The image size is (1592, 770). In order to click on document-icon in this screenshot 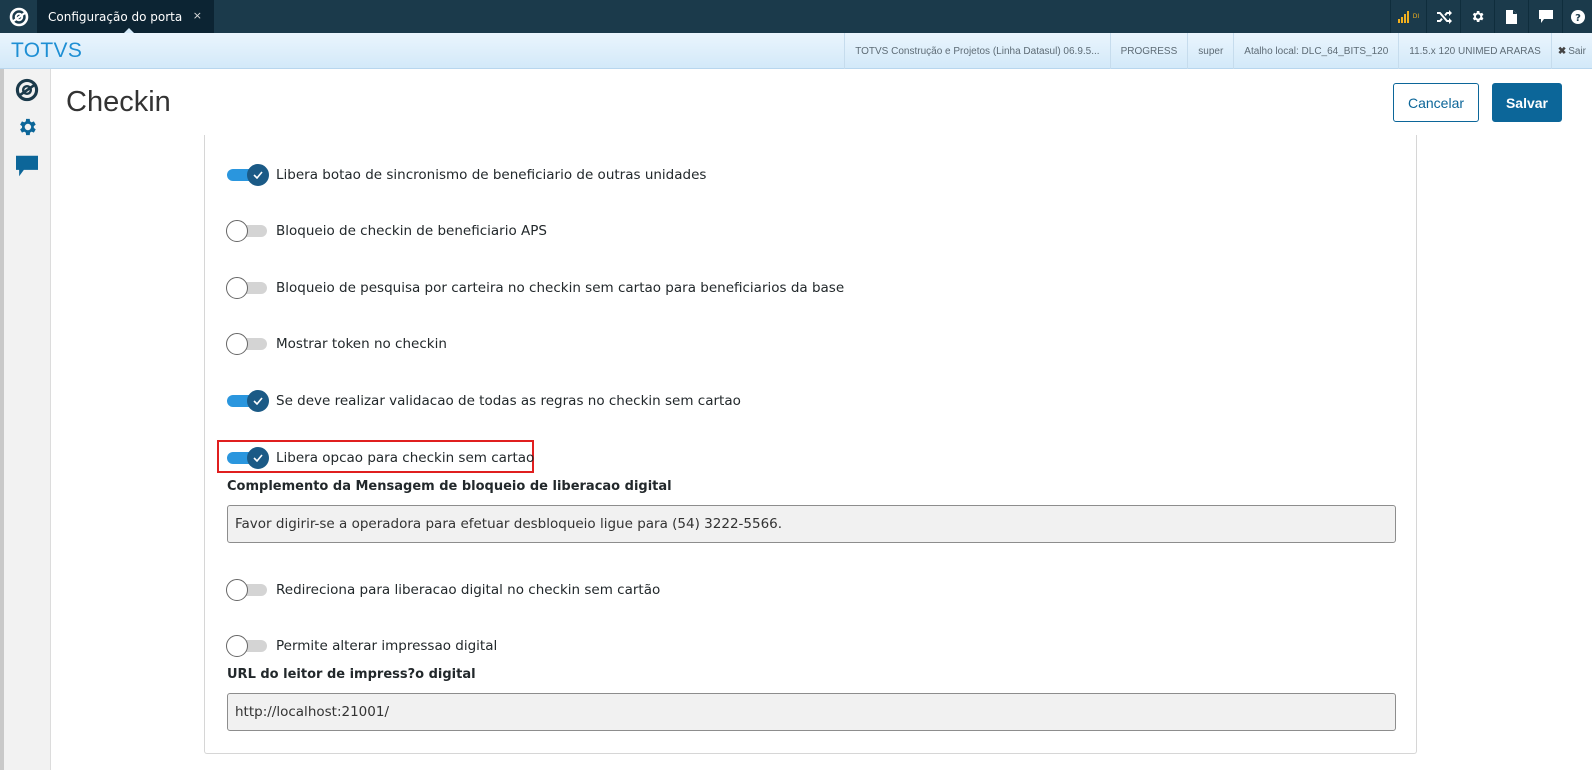, I will do `click(1511, 16)`.